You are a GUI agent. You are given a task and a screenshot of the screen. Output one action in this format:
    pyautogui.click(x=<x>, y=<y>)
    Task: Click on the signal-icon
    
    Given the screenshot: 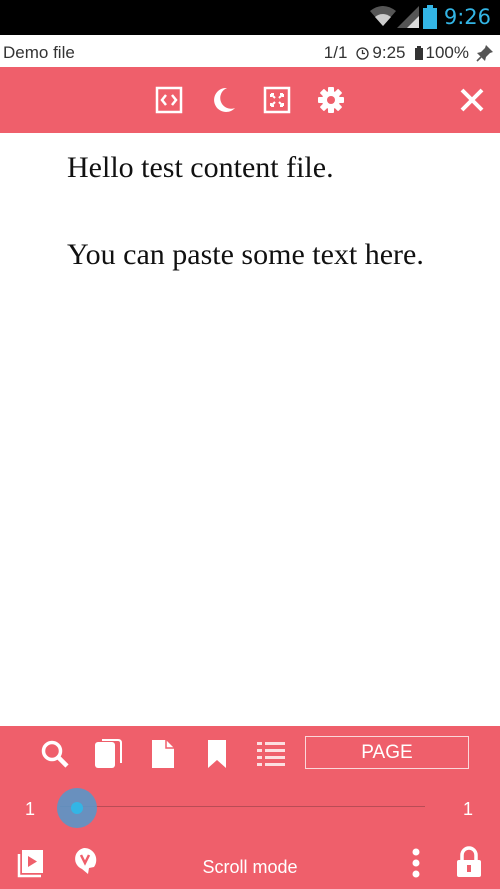 What is the action you would take?
    pyautogui.click(x=408, y=17)
    